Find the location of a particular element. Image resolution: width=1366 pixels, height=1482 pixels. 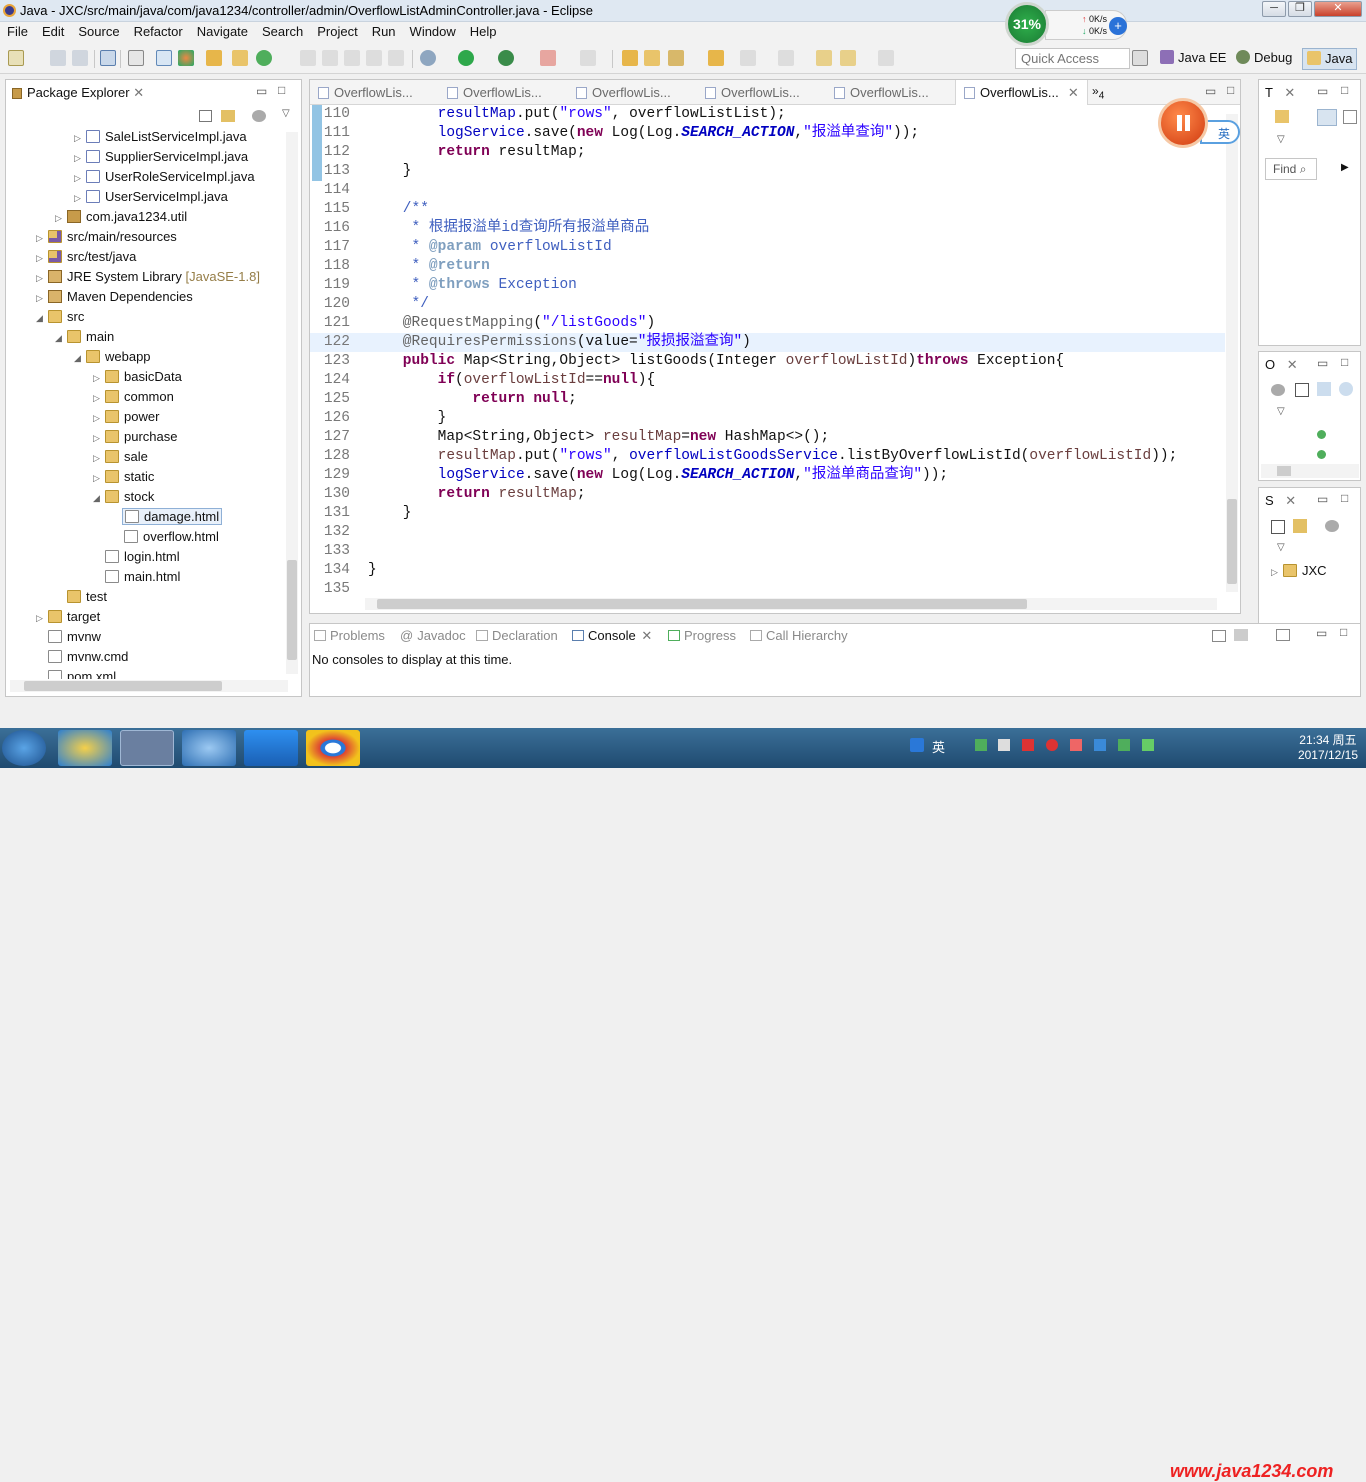

tree-item: login.html is located at coordinates (142, 558).